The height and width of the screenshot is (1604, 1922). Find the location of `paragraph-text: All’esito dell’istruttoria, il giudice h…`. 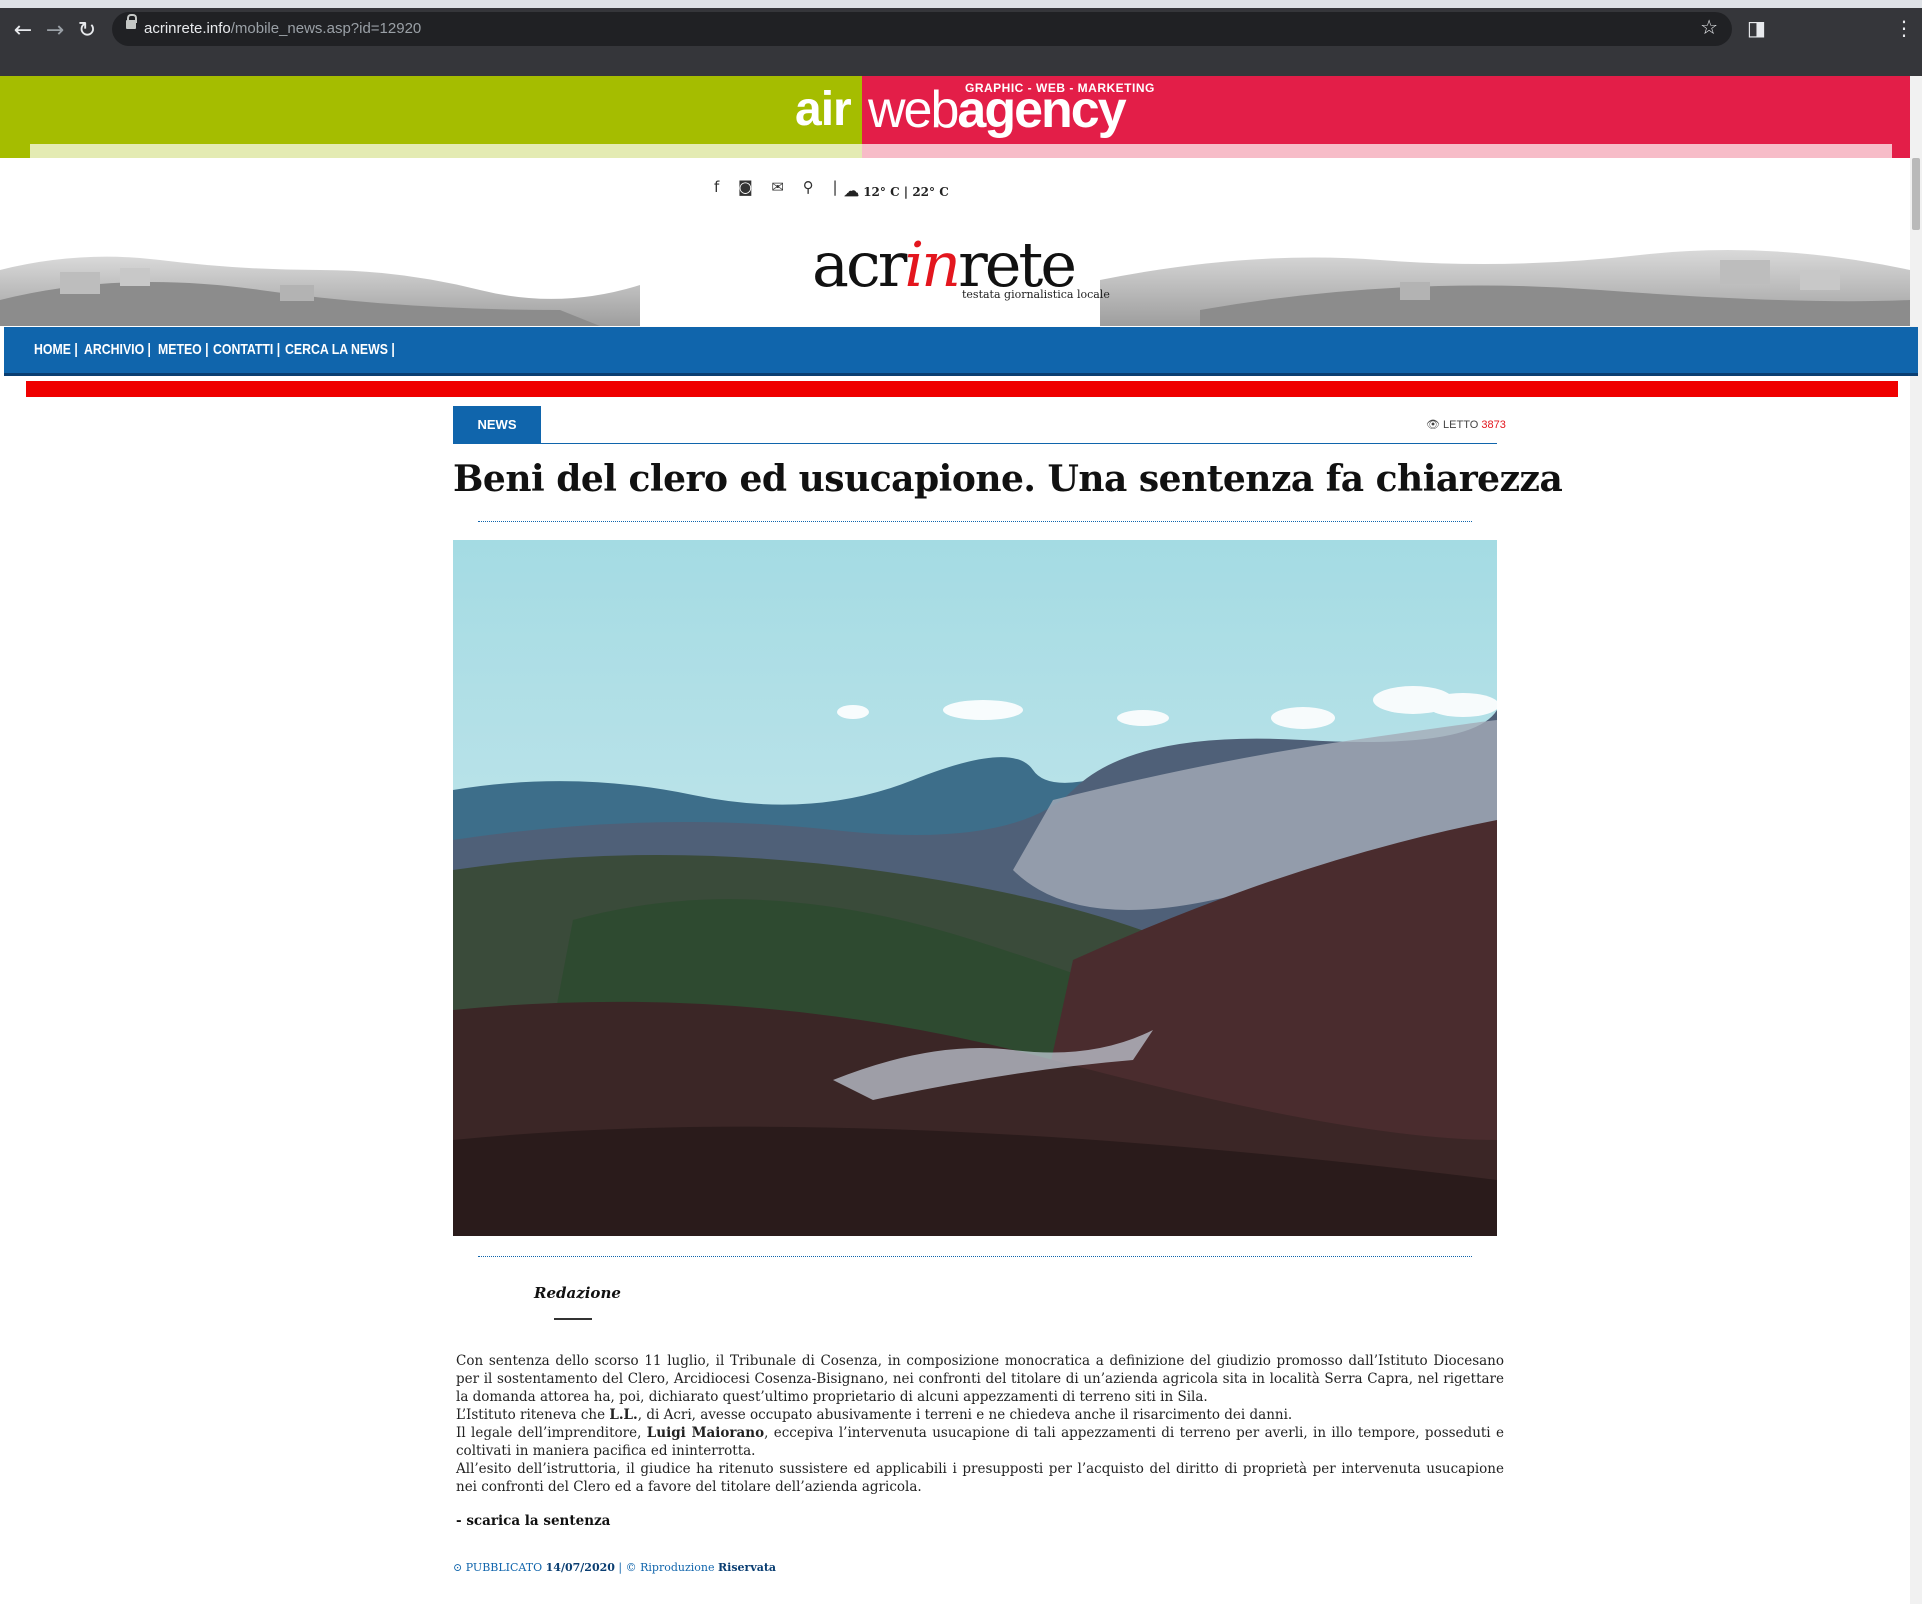

paragraph-text: All’esito dell’istruttoria, il giudice h… is located at coordinates (980, 1478).